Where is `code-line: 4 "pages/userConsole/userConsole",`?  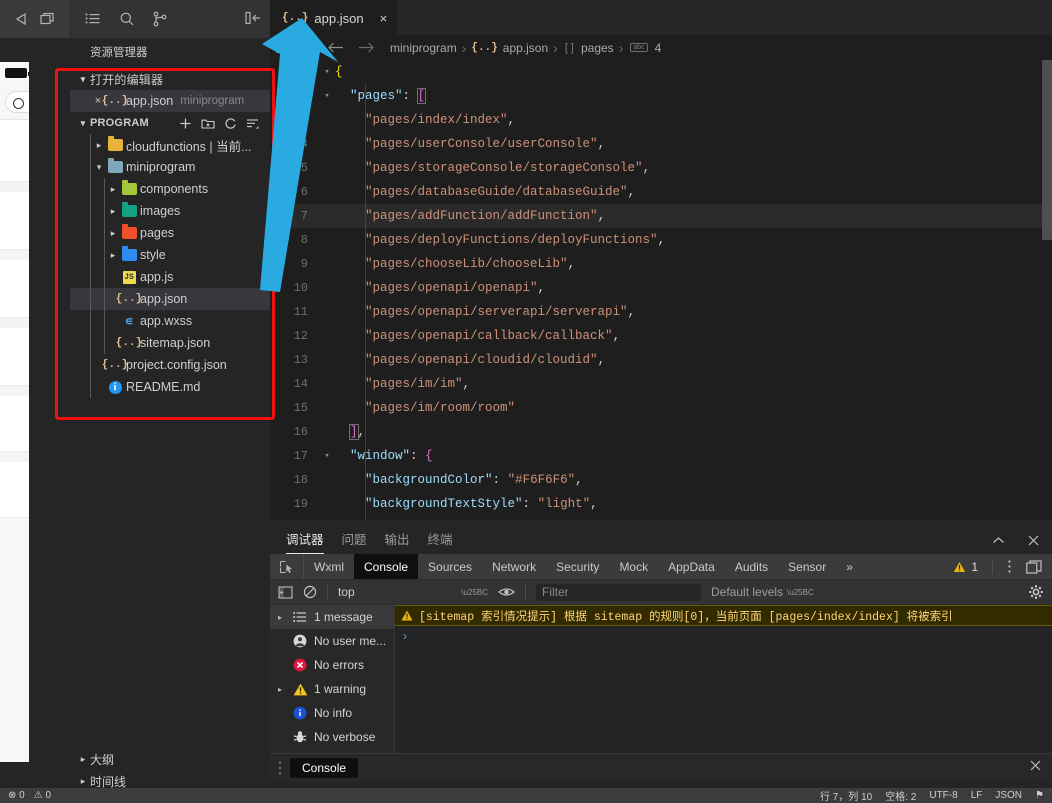
code-line: 4 "pages/userConsole/userConsole", is located at coordinates (661, 144).